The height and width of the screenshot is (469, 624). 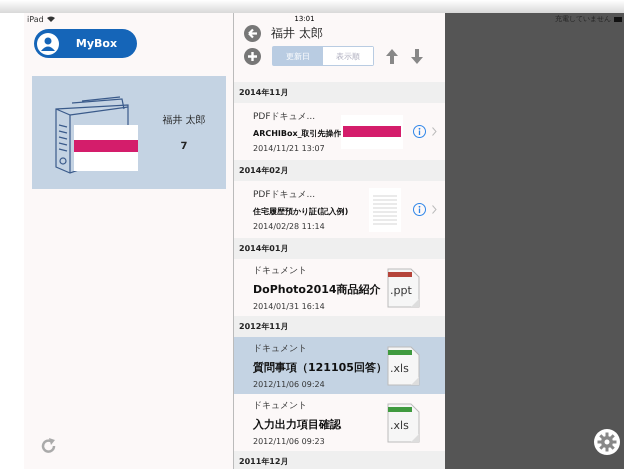 What do you see at coordinates (289, 148) in the screenshot?
I see `document-date: 2014/11/21 13:07` at bounding box center [289, 148].